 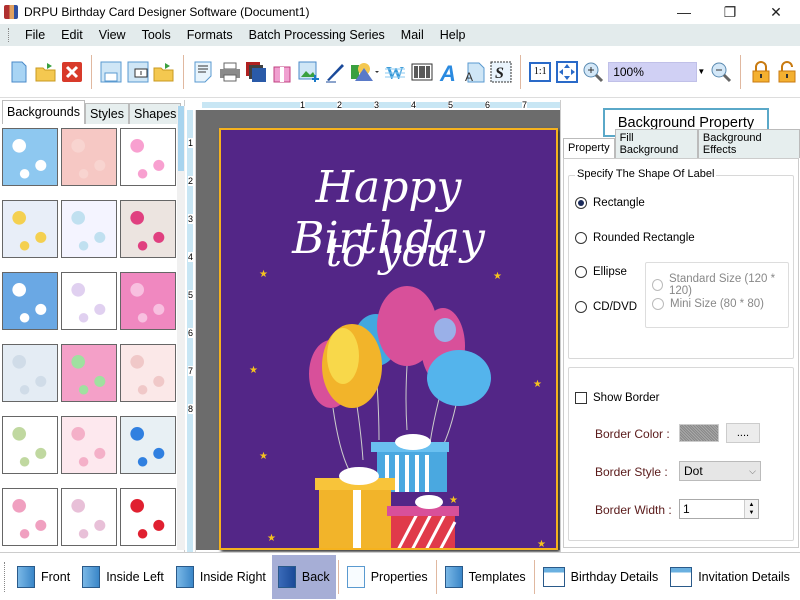 I want to click on background-thumbnail-faded-pink, so click(x=148, y=373).